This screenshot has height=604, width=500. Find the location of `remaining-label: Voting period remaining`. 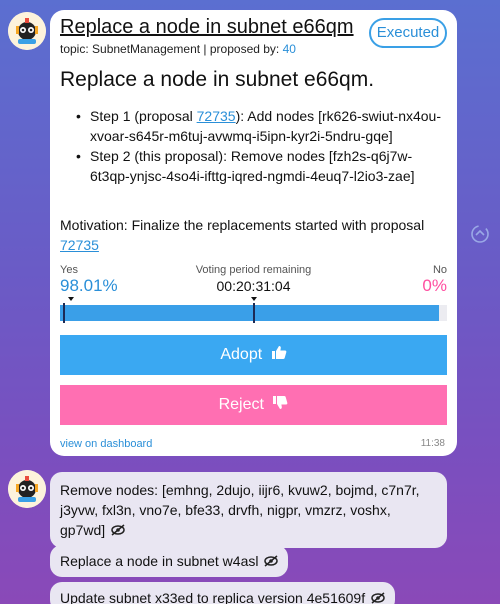

remaining-label: Voting period remaining is located at coordinates (253, 270).